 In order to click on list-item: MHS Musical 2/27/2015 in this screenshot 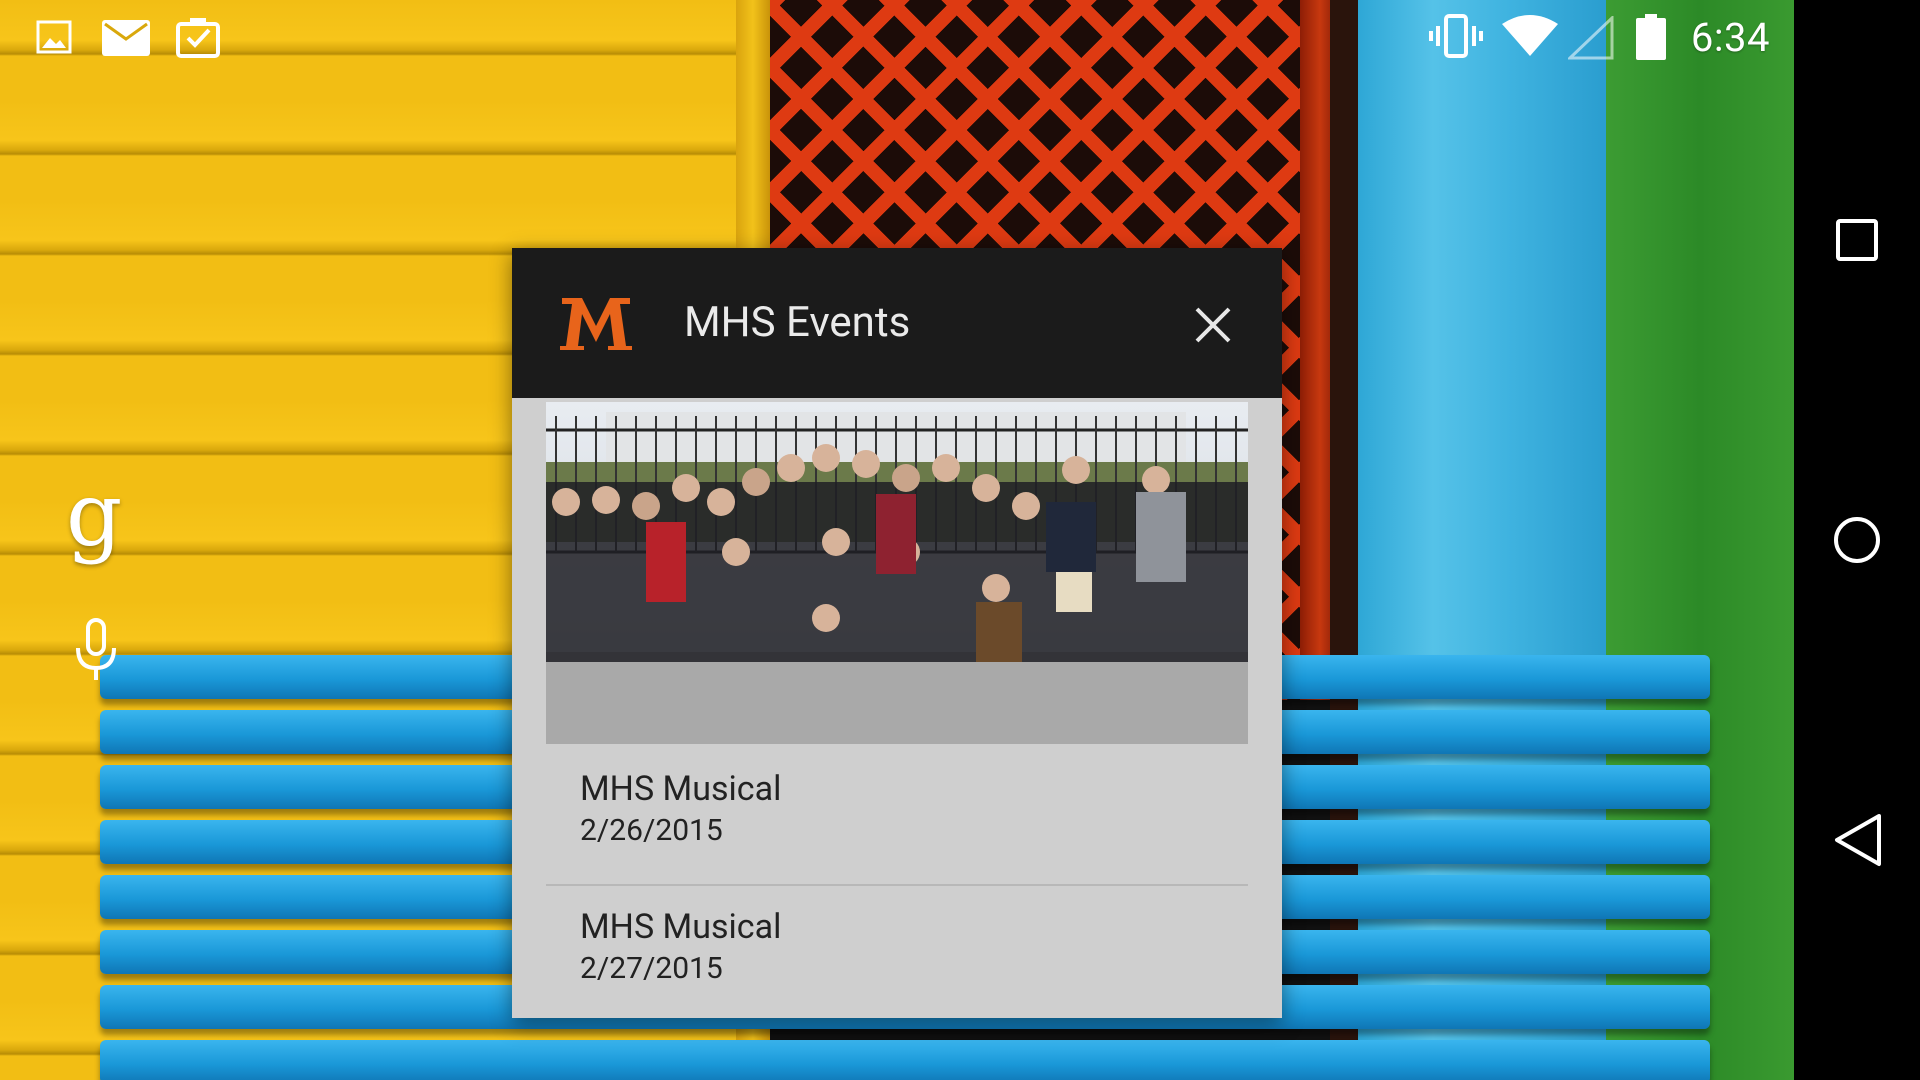, I will do `click(897, 952)`.